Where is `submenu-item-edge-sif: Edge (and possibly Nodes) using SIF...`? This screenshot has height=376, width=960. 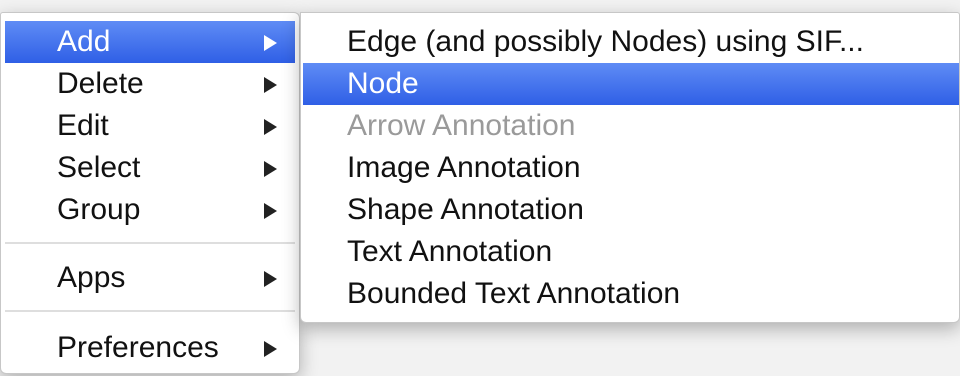 submenu-item-edge-sif: Edge (and possibly Nodes) using SIF... is located at coordinates (631, 42).